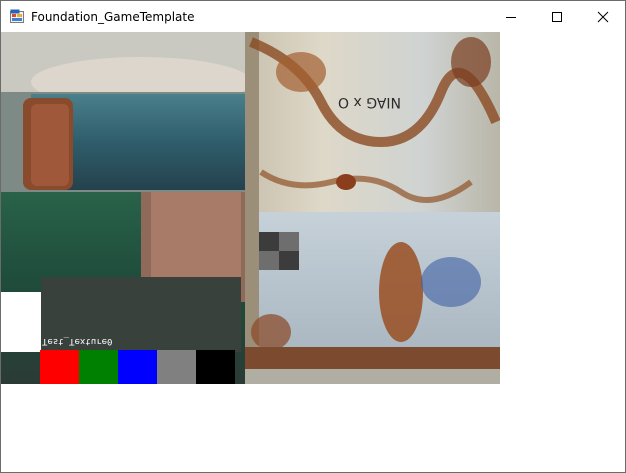 The width and height of the screenshot is (626, 473). What do you see at coordinates (215, 367) in the screenshot?
I see `swatch-black` at bounding box center [215, 367].